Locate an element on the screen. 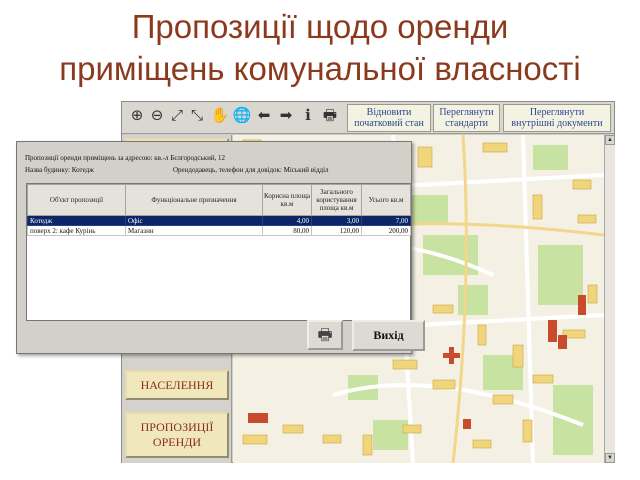  zoom-out-icon: ⊖ is located at coordinates (157, 115).